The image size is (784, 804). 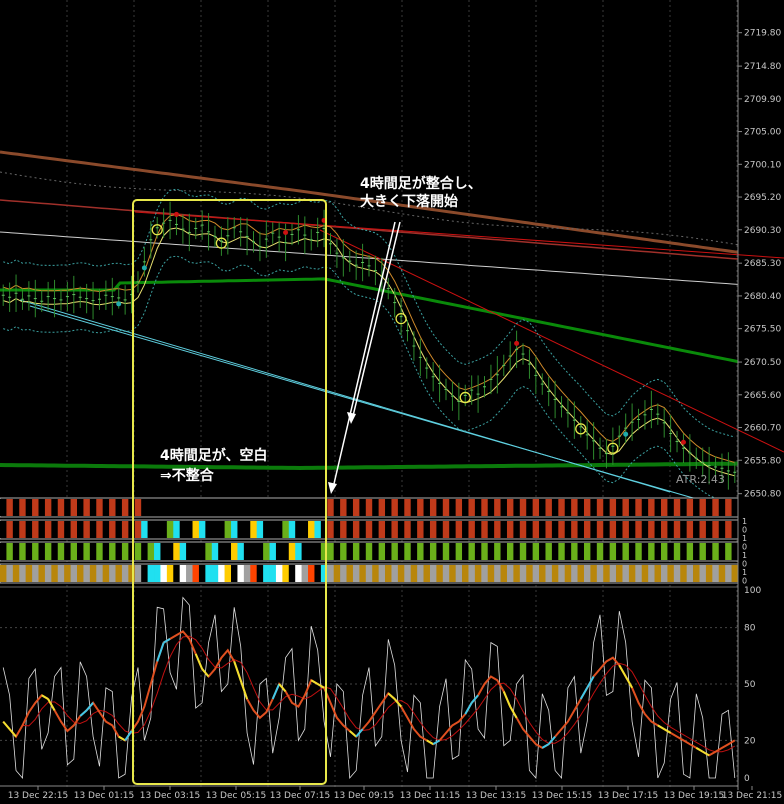 I want to click on price-tick-label: 2650.80, so click(x=762, y=495).